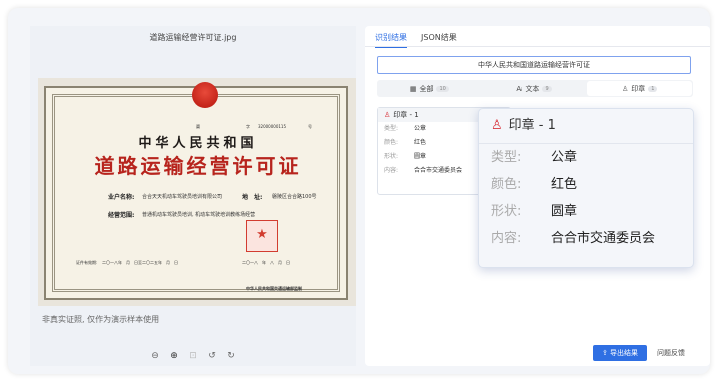  Describe the element at coordinates (606, 353) in the screenshot. I see `export-icon: ⇪` at that location.